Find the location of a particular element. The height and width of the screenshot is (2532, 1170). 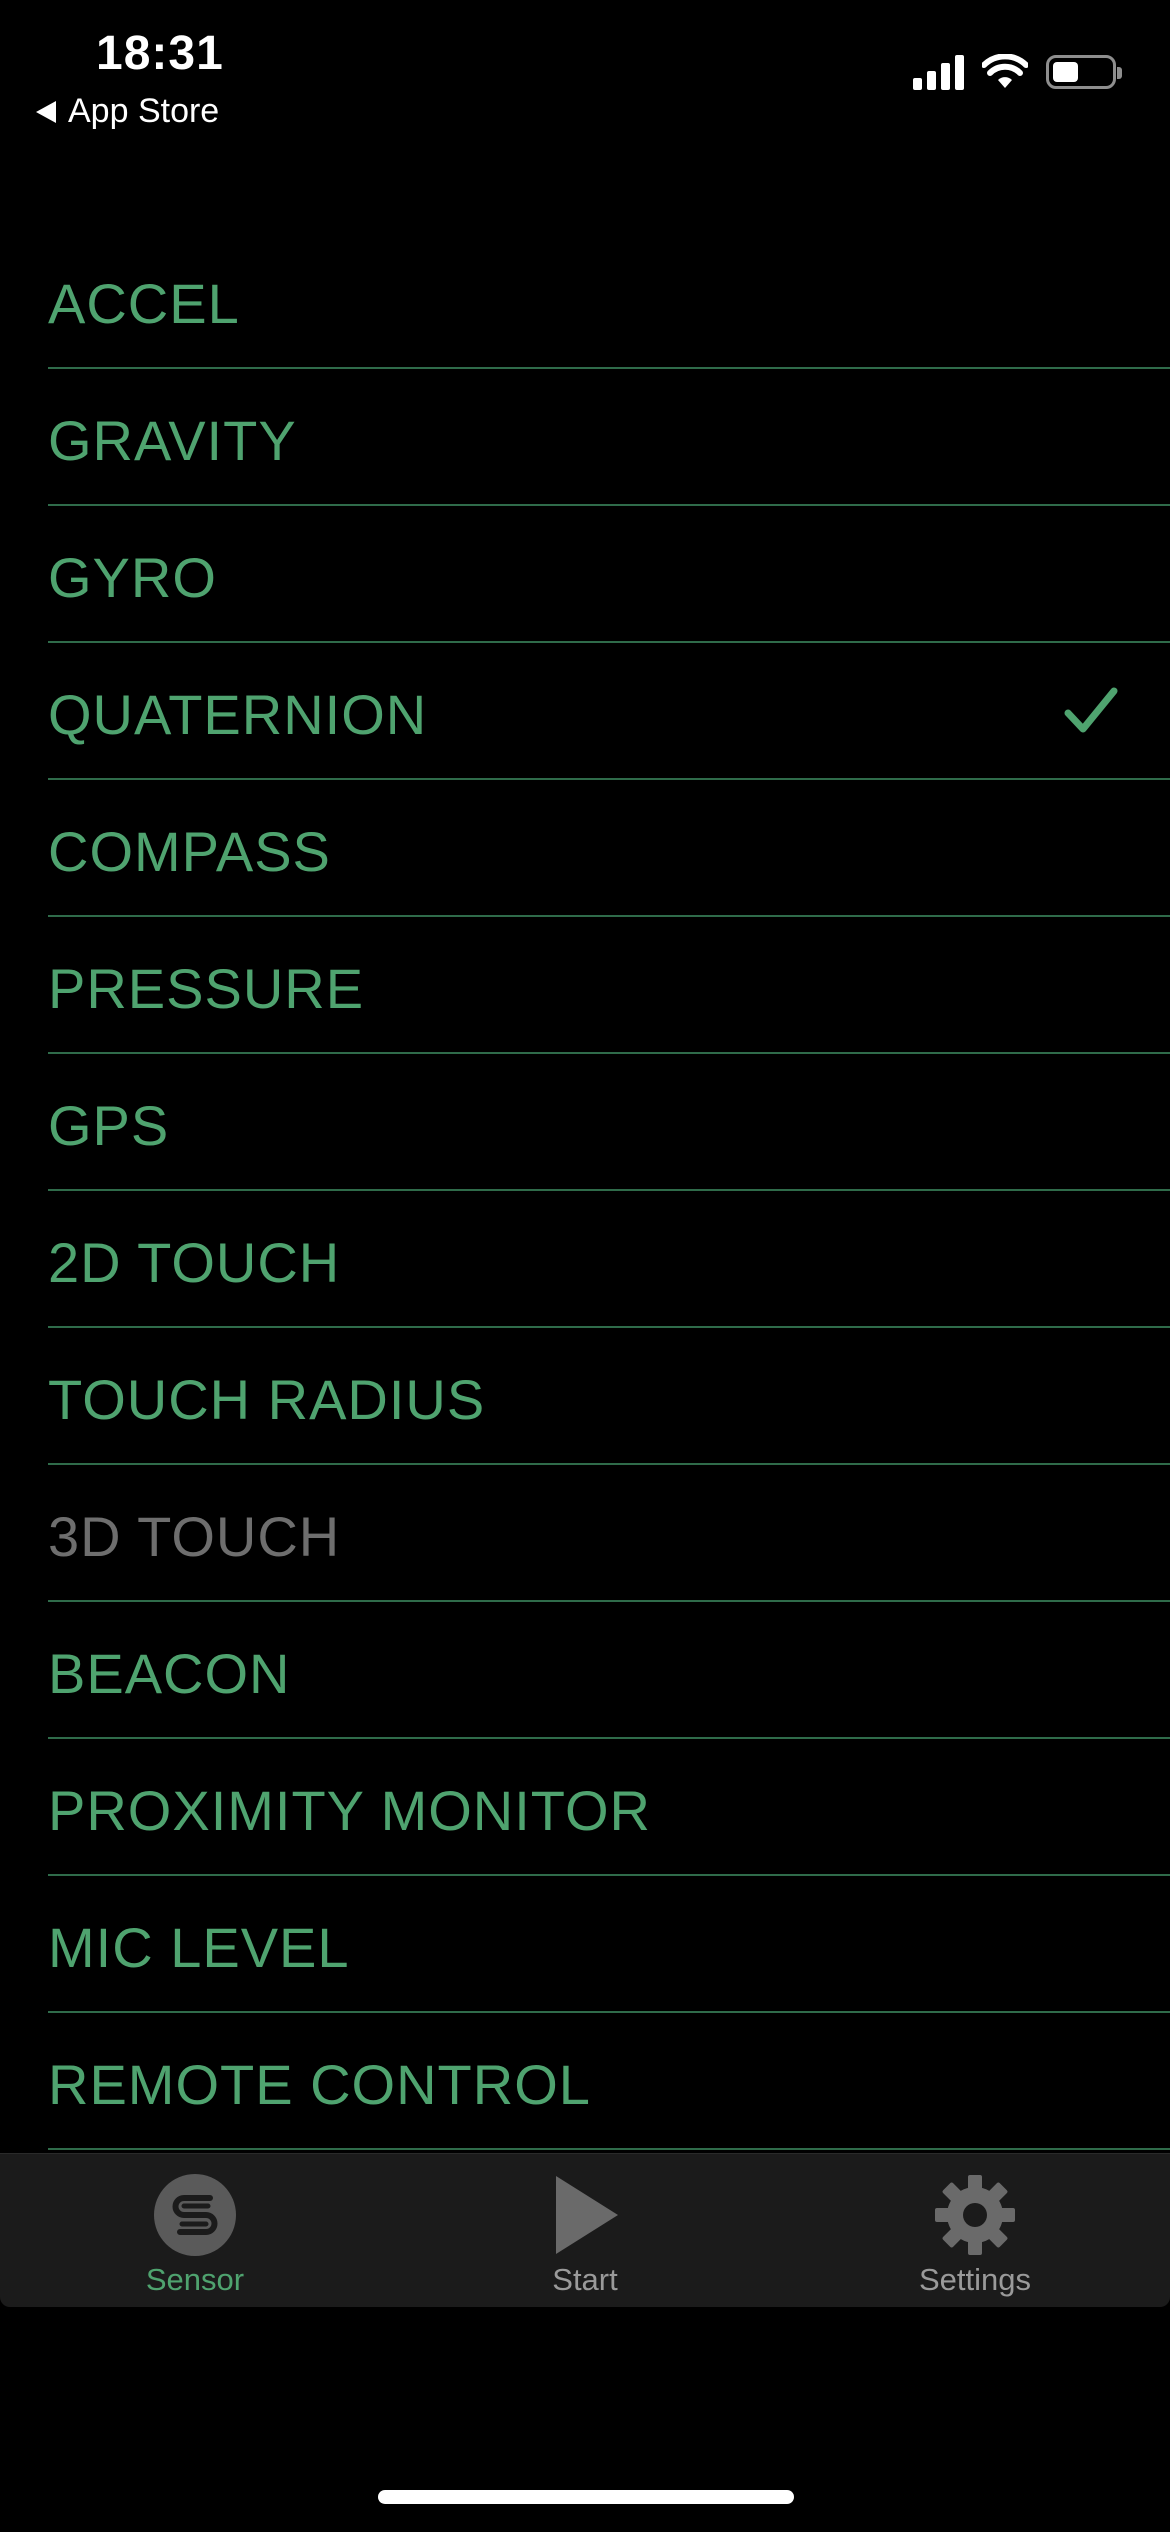

tab-label-settings: Settings is located at coordinates (974, 2279).